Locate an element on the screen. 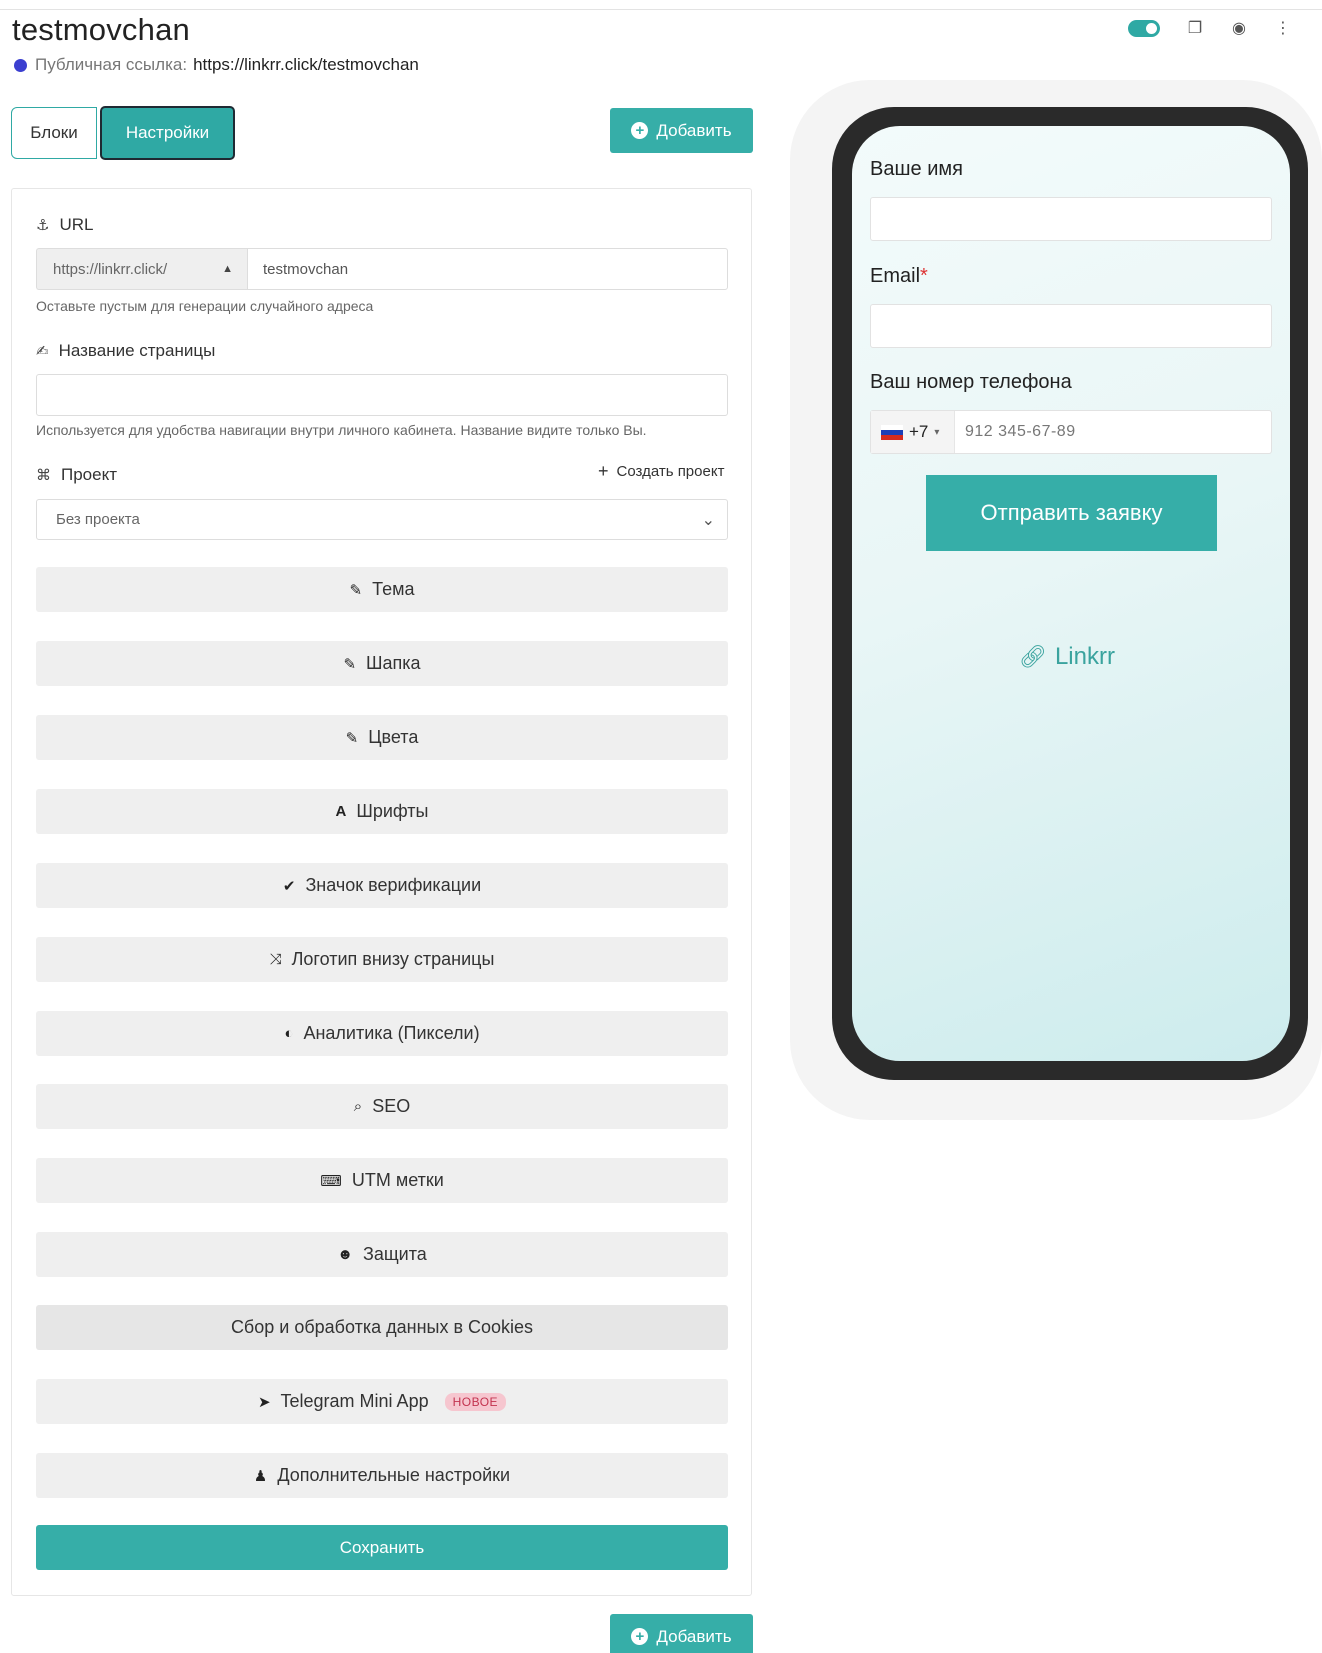 The width and height of the screenshot is (1322, 1653). brand-name: Linkrr is located at coordinates (1084, 656).